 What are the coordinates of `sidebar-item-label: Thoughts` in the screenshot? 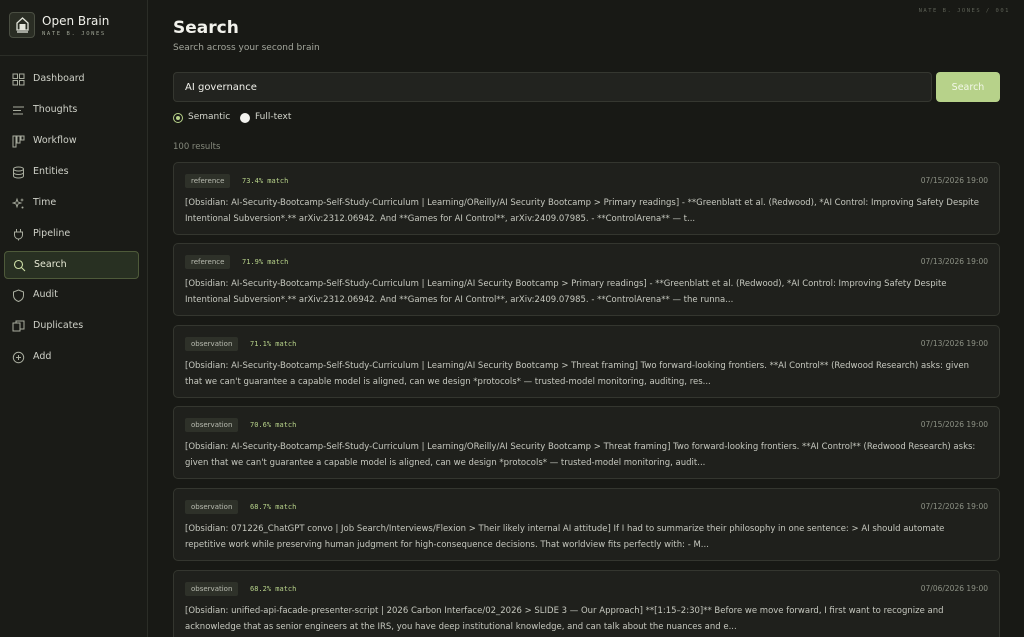 It's located at (55, 109).